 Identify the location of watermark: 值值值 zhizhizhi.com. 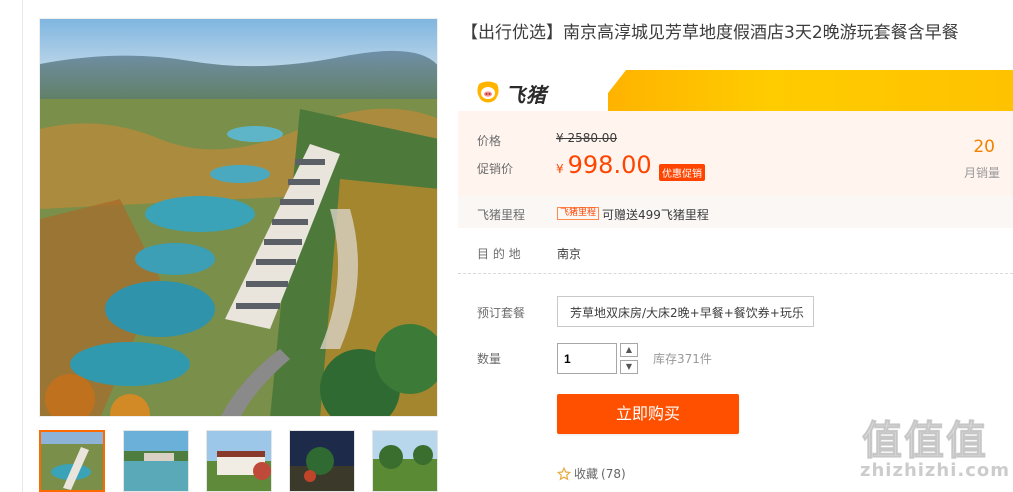
(935, 450).